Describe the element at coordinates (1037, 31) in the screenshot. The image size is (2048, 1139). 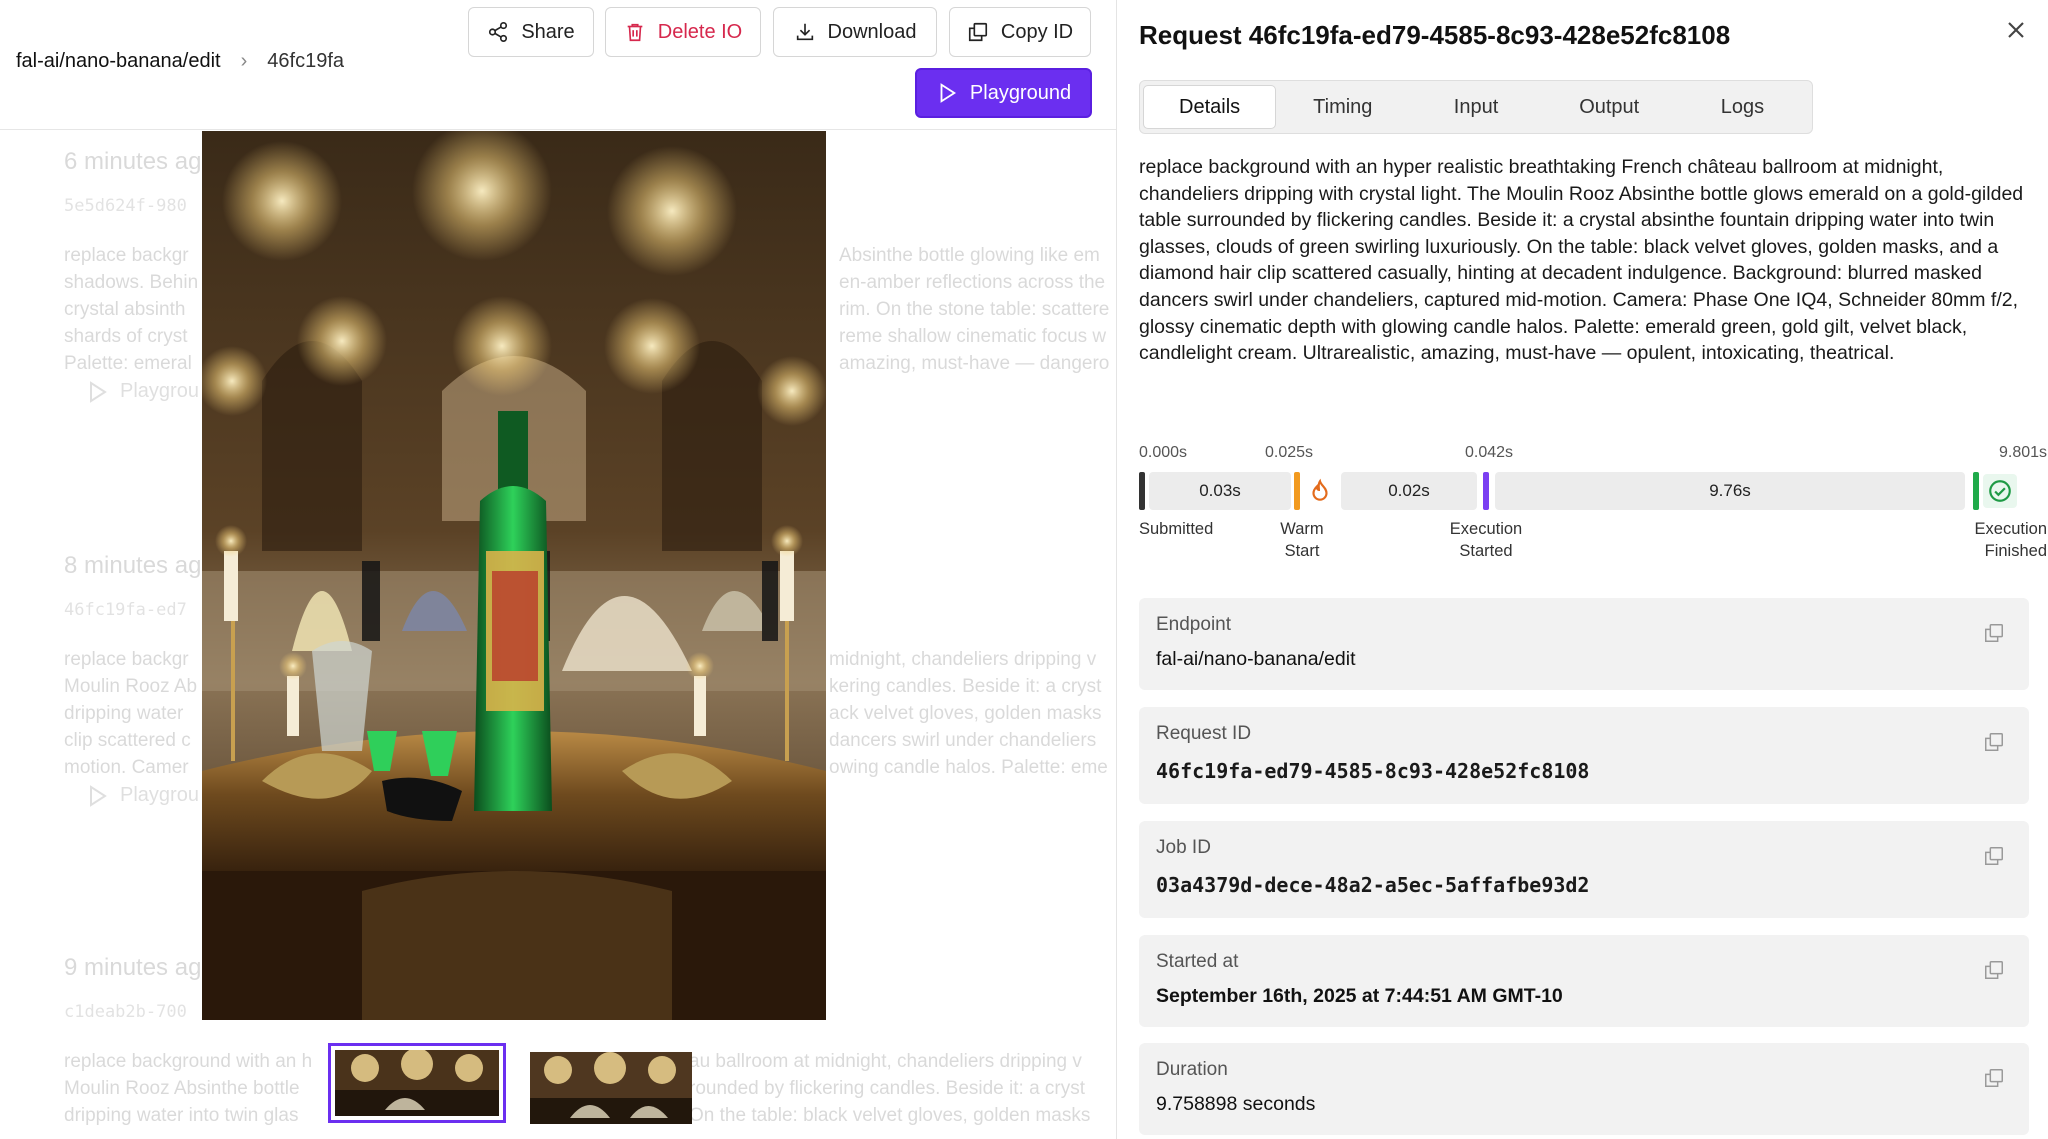
I see `copy-id-label: Copy ID` at that location.